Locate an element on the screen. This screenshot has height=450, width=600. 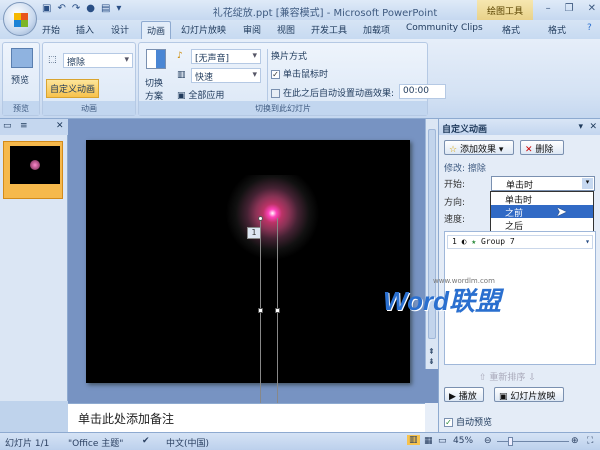
tab-insert: 插入 is located at coordinates (85, 29).